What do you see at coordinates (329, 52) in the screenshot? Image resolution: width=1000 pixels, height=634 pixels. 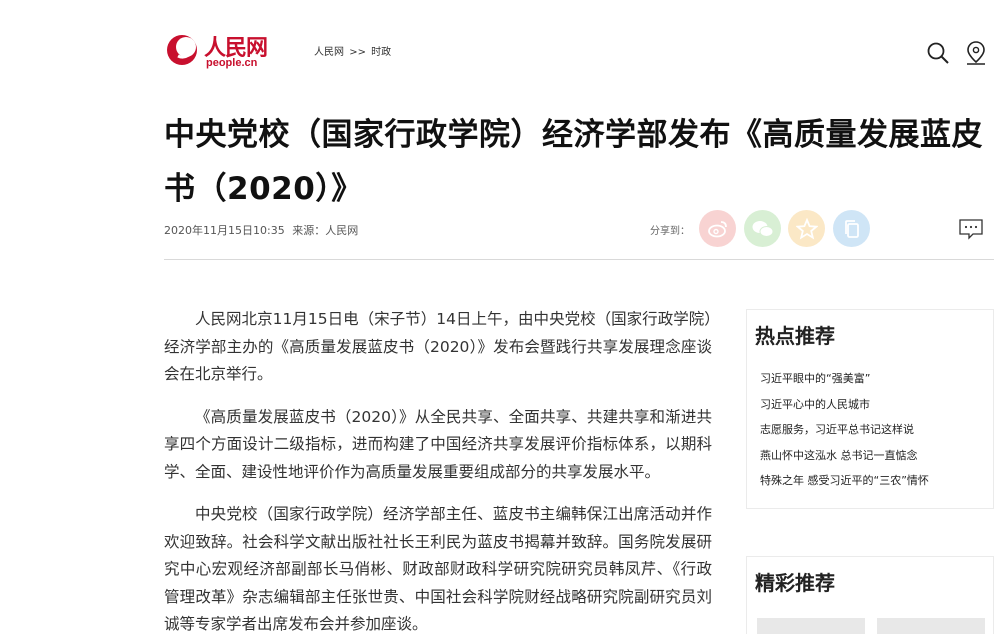 I see `breadcrumb-home-link: 人民网` at bounding box center [329, 52].